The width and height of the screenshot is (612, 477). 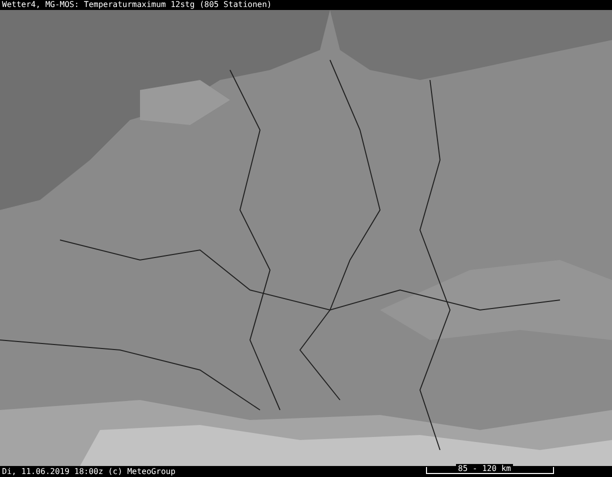 What do you see at coordinates (137, 4) in the screenshot?
I see `window-title: Wetter4, MG-MOS: Temperaturmaximum 12stg (805 Stationen)` at bounding box center [137, 4].